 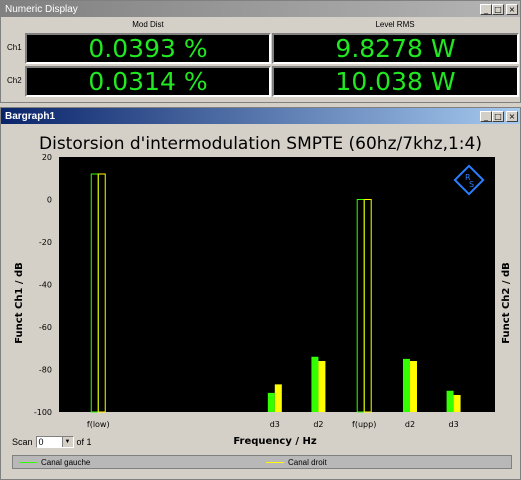 I want to click on legend-item-canal-droit: Canal droit, so click(x=296, y=462).